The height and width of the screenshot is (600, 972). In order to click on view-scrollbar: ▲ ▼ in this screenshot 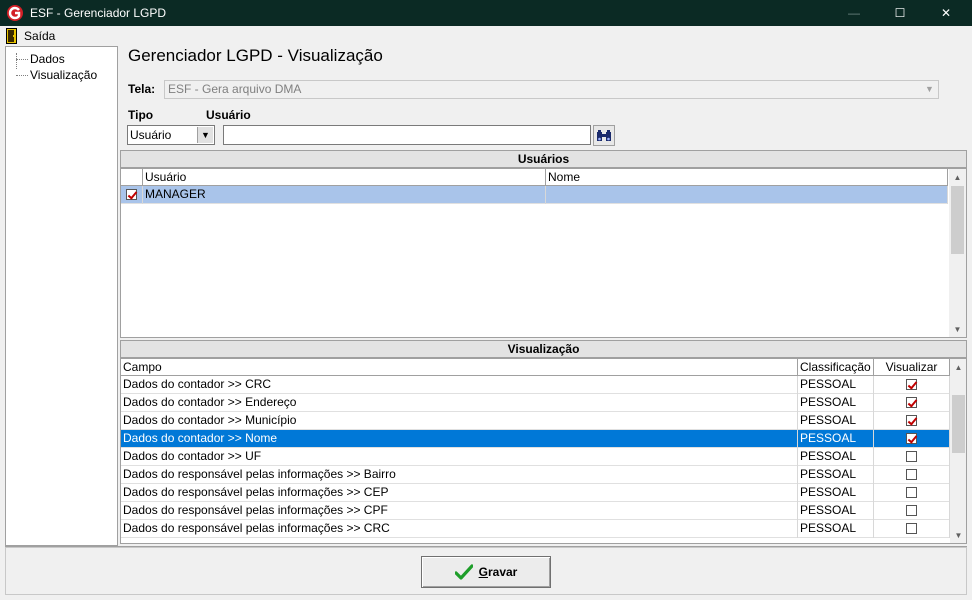, I will do `click(958, 451)`.